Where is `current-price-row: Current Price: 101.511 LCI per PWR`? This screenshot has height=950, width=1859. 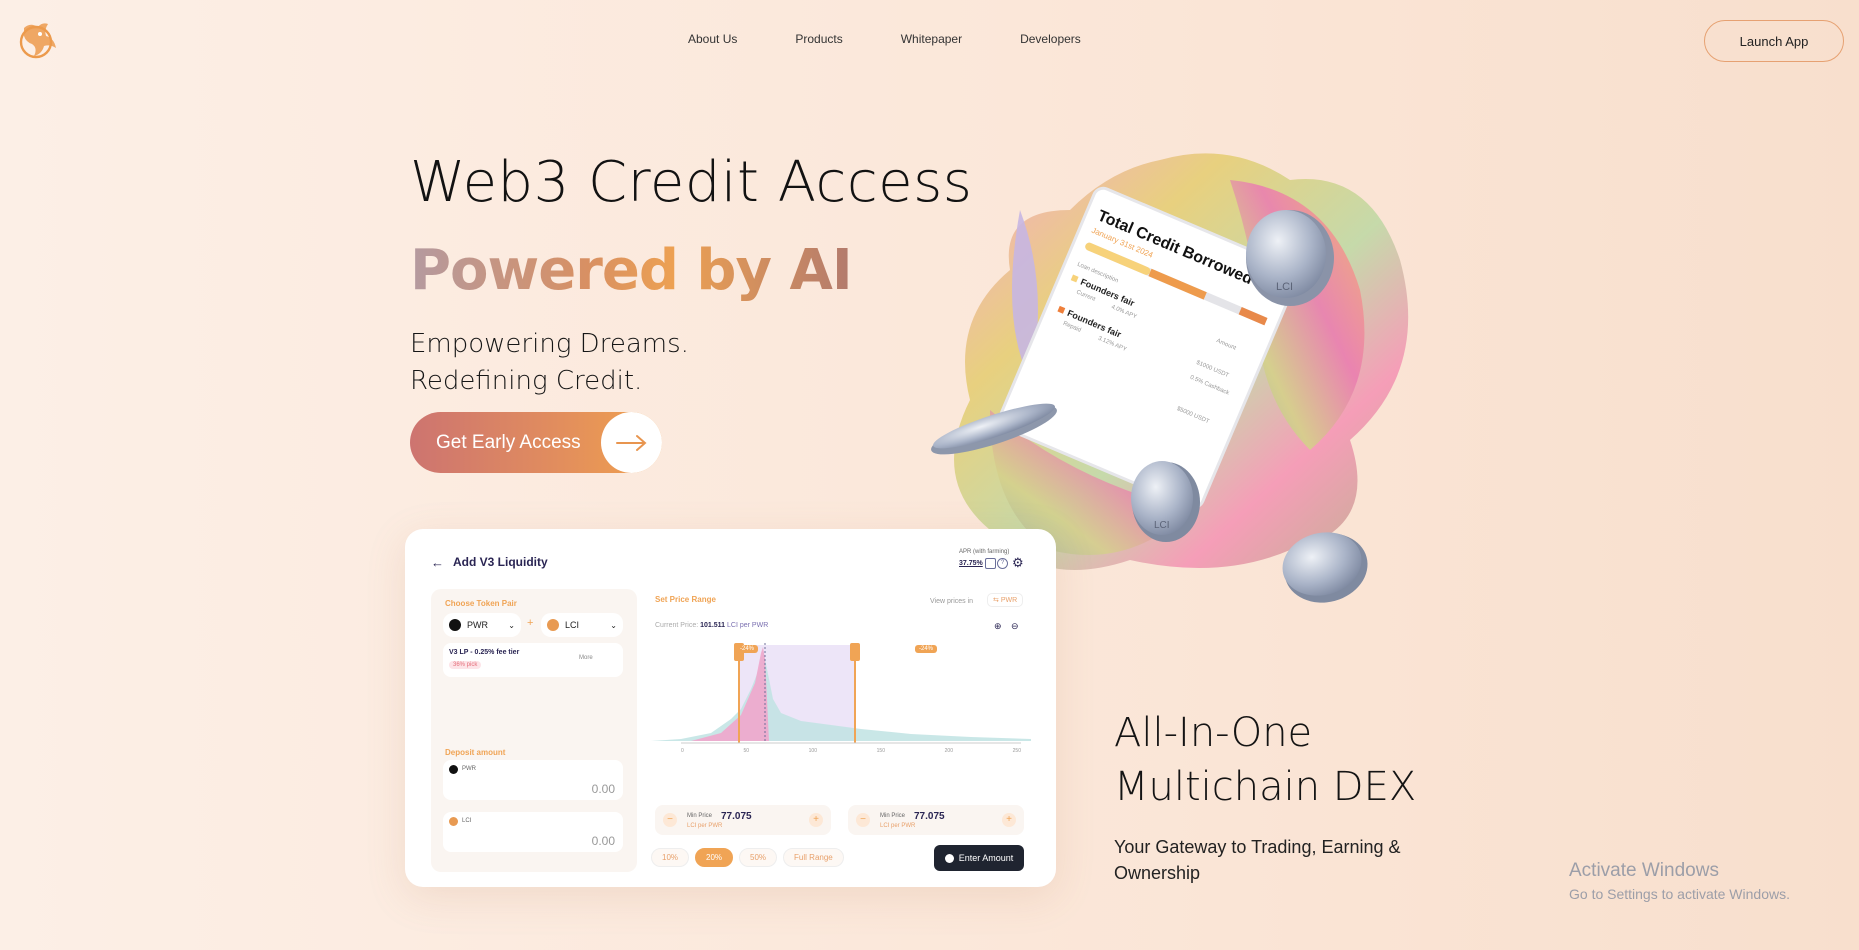 current-price-row: Current Price: 101.511 LCI per PWR is located at coordinates (711, 625).